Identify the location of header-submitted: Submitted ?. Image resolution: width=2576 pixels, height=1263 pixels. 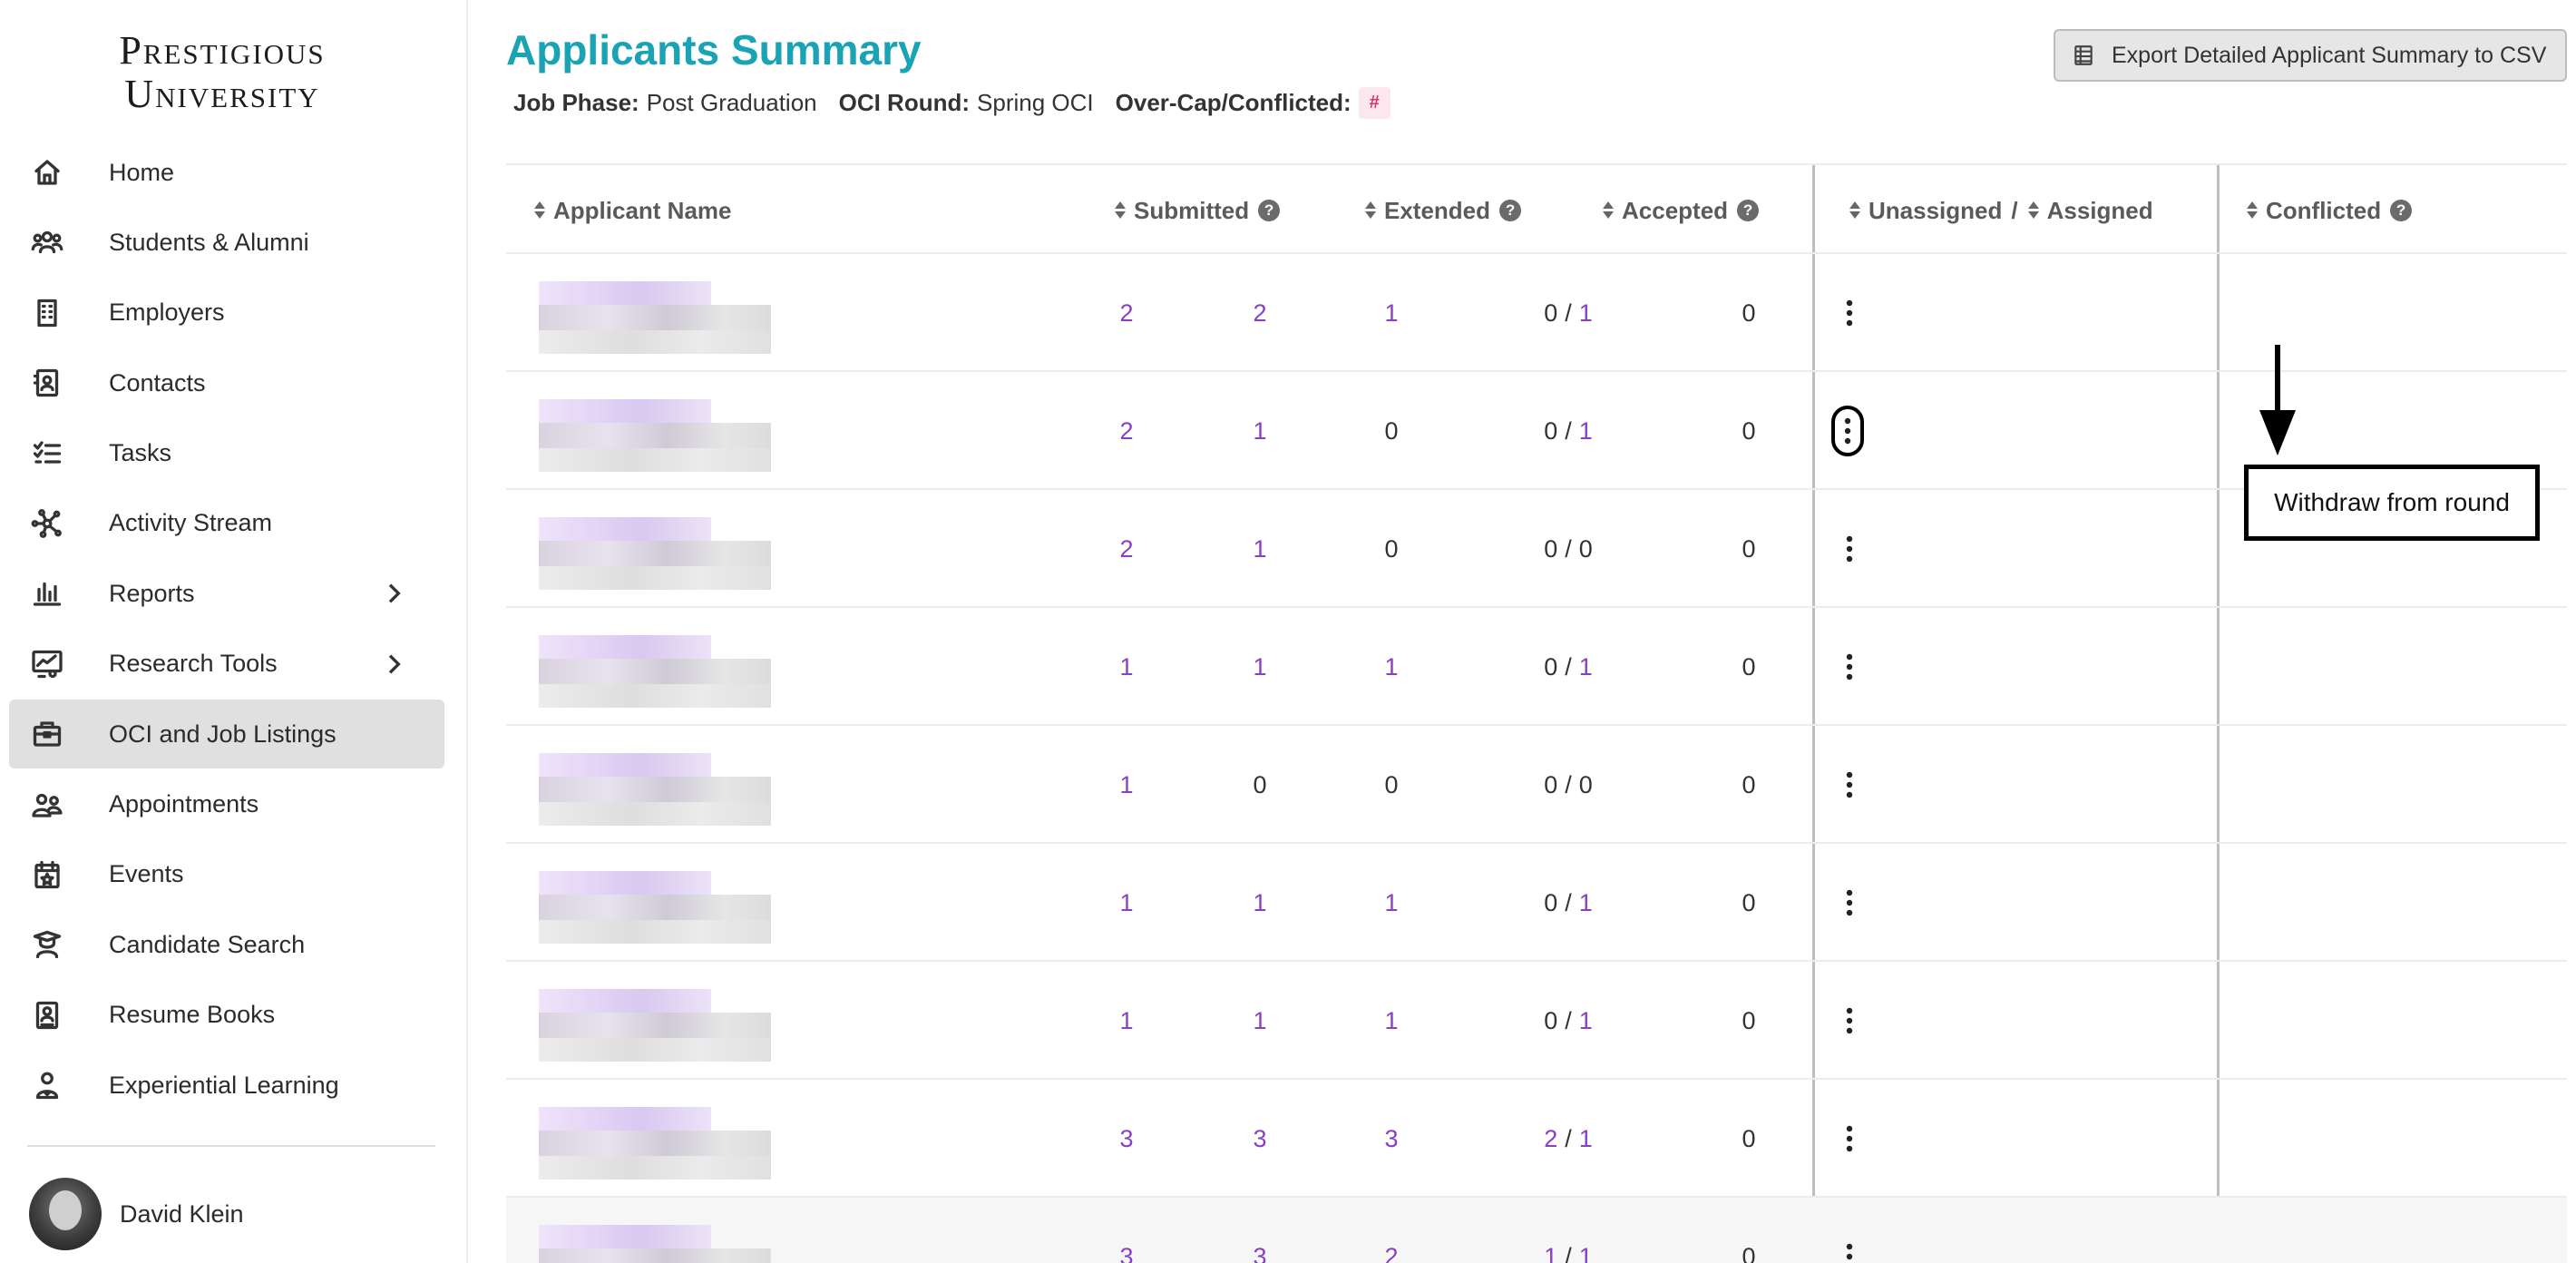
(1197, 210).